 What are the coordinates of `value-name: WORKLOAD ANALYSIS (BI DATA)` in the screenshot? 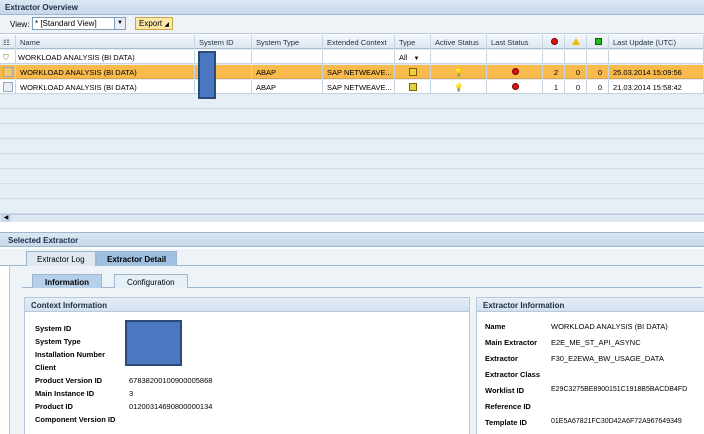 It's located at (609, 326).